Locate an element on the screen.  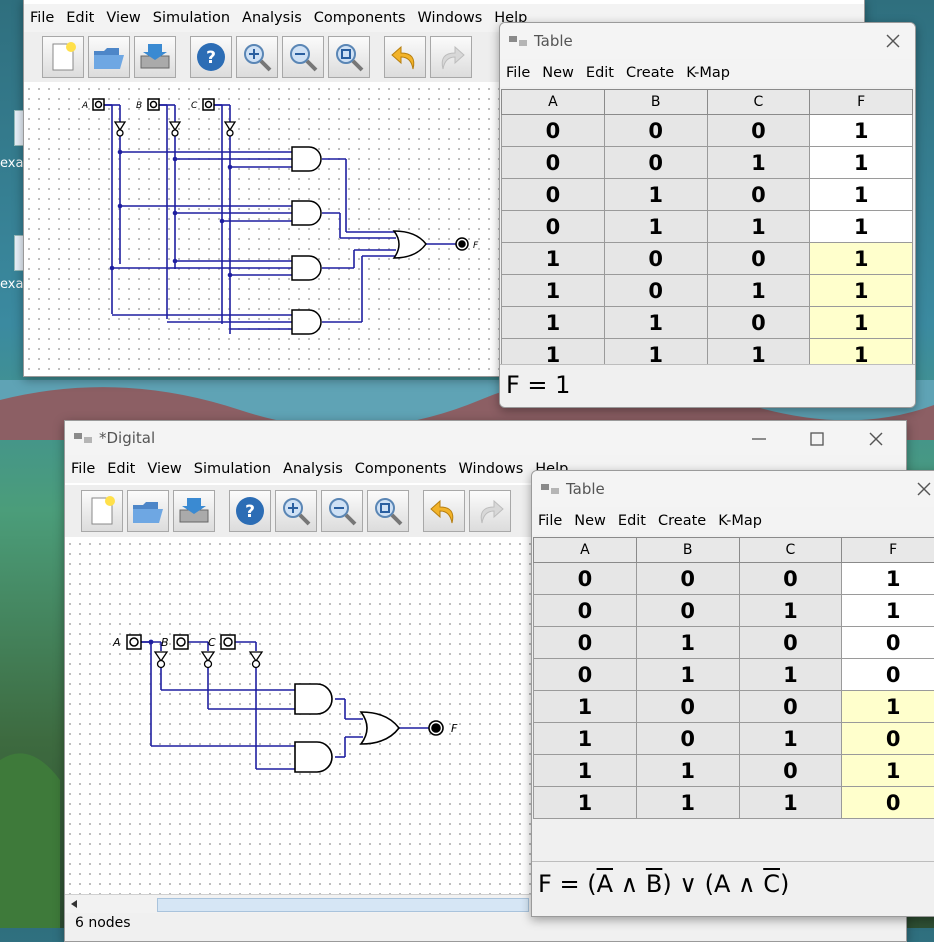
truth-table-2: ABCF00010011010001101001101011011110 is located at coordinates (733, 678).